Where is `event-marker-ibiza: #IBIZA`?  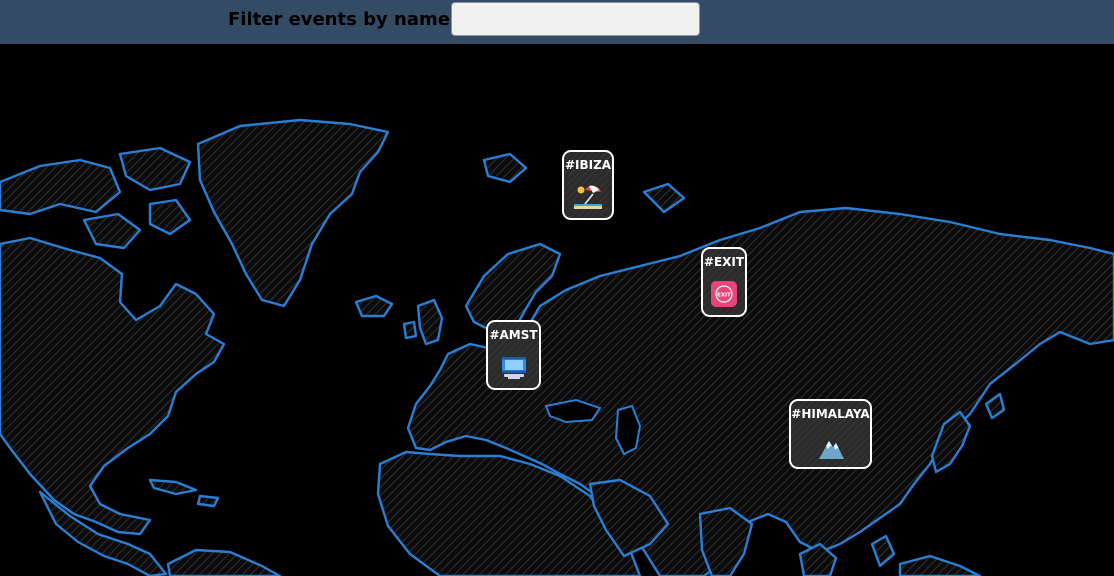
event-marker-ibiza: #IBIZA is located at coordinates (588, 185).